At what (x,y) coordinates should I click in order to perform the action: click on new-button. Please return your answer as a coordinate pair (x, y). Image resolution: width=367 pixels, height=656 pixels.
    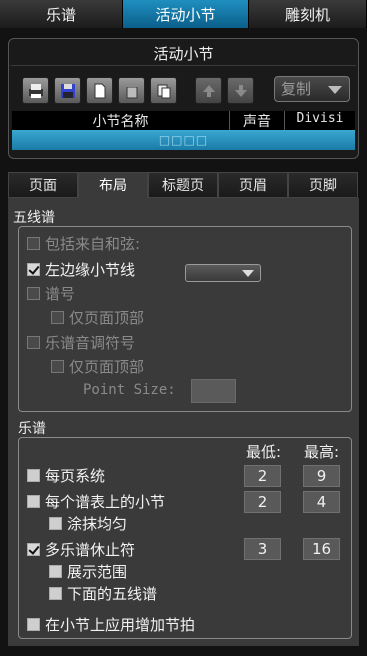
    Looking at the image, I should click on (99, 90).